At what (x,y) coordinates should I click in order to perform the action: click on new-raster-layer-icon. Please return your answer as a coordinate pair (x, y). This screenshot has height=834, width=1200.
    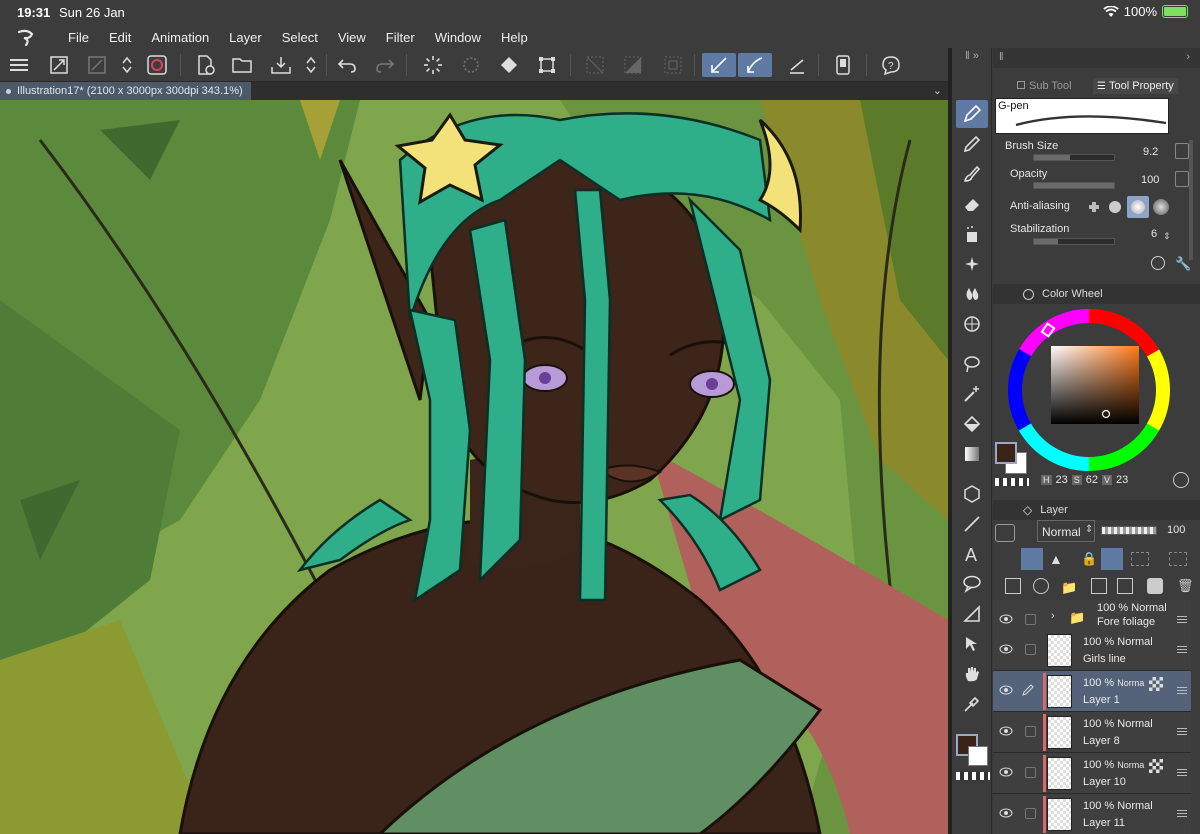
    Looking at the image, I should click on (1013, 586).